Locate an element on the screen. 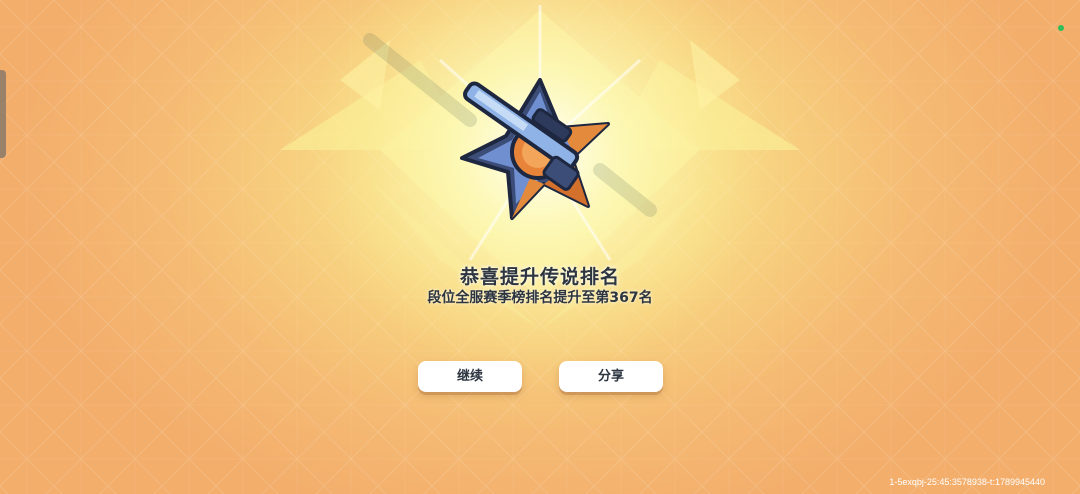 The height and width of the screenshot is (494, 1080). side-pull-tab is located at coordinates (3, 114).